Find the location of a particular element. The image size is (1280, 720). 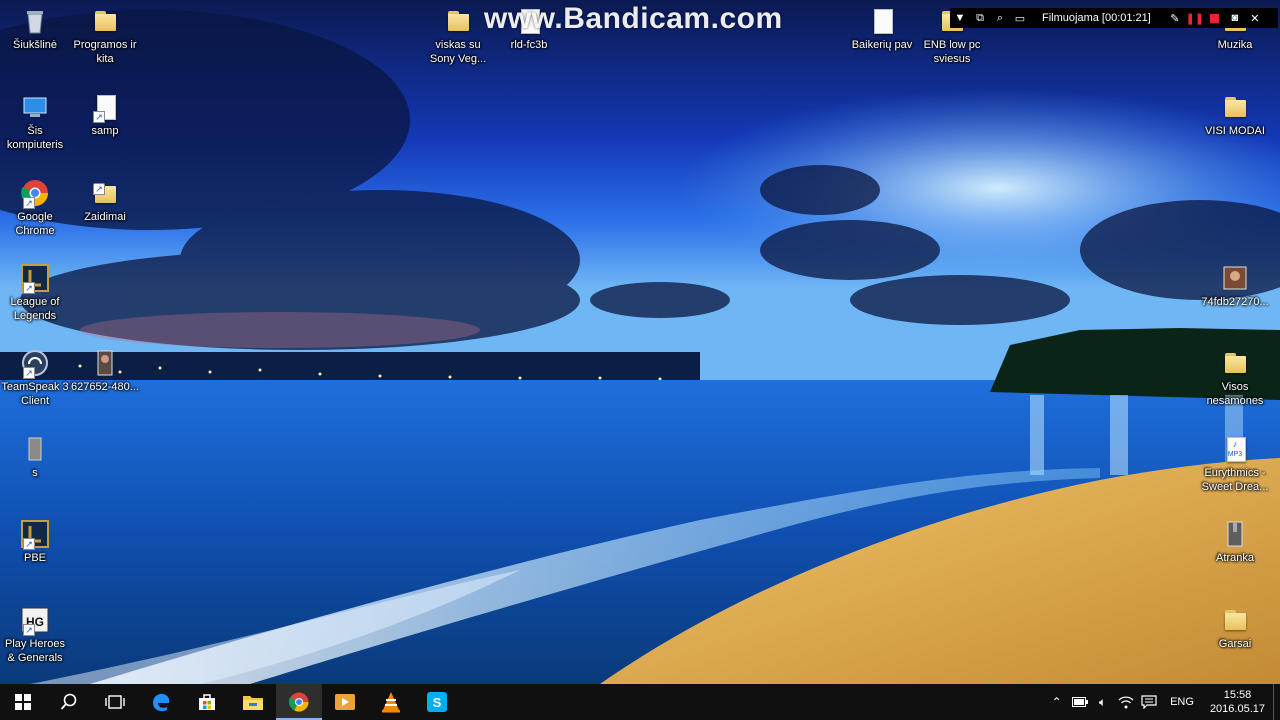

battery-icon is located at coordinates (1079, 702).